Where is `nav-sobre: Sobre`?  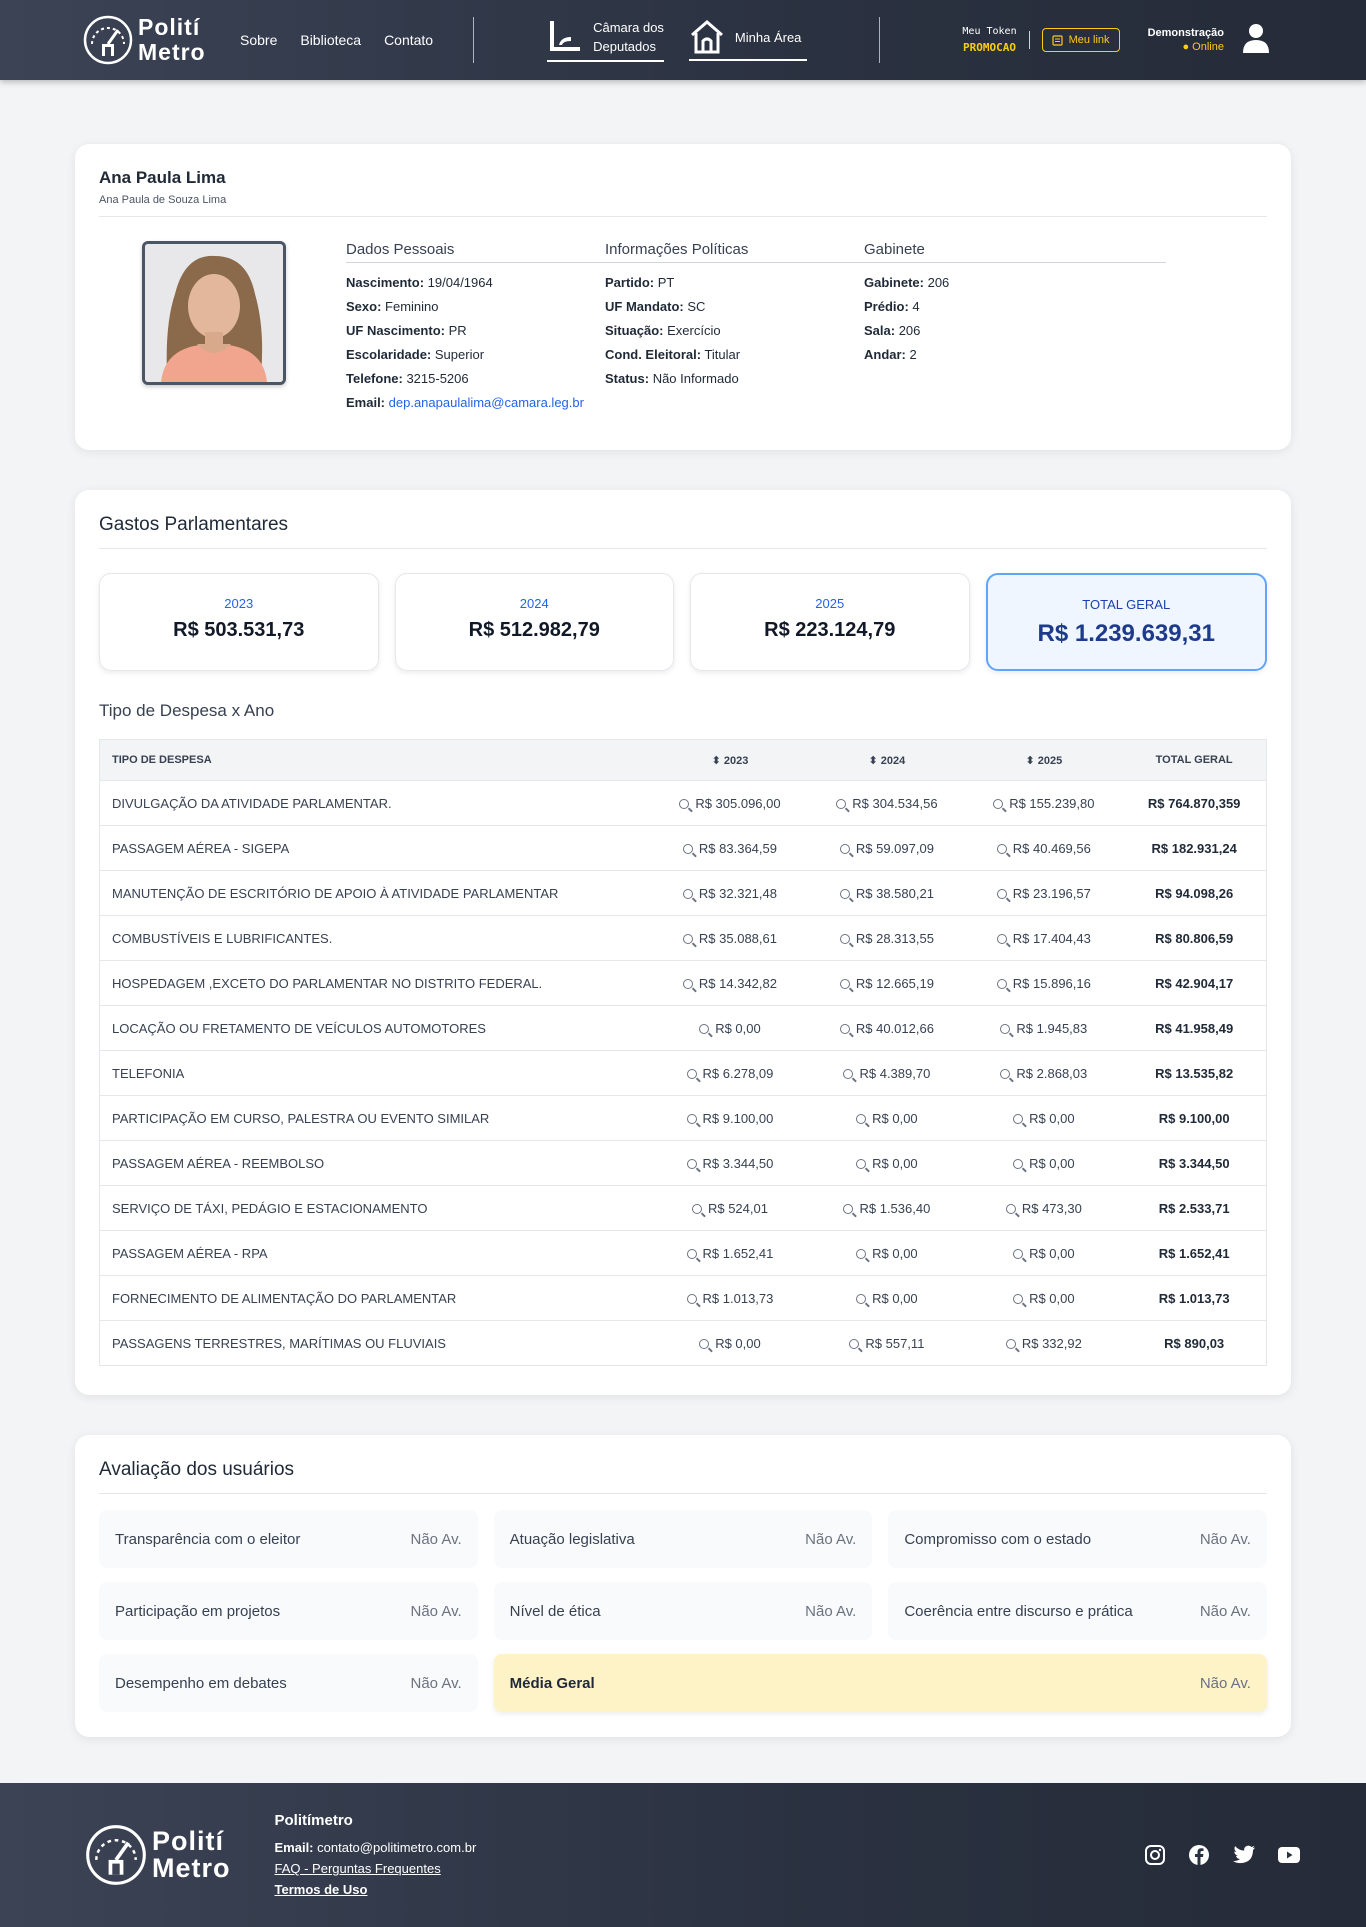
nav-sobre: Sobre is located at coordinates (258, 40).